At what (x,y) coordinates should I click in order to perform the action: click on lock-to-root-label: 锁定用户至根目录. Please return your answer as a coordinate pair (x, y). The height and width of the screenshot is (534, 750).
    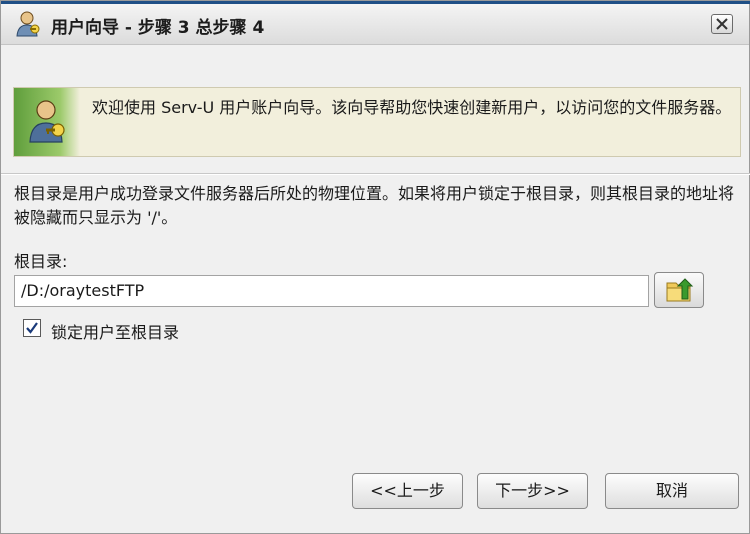
    Looking at the image, I should click on (115, 331).